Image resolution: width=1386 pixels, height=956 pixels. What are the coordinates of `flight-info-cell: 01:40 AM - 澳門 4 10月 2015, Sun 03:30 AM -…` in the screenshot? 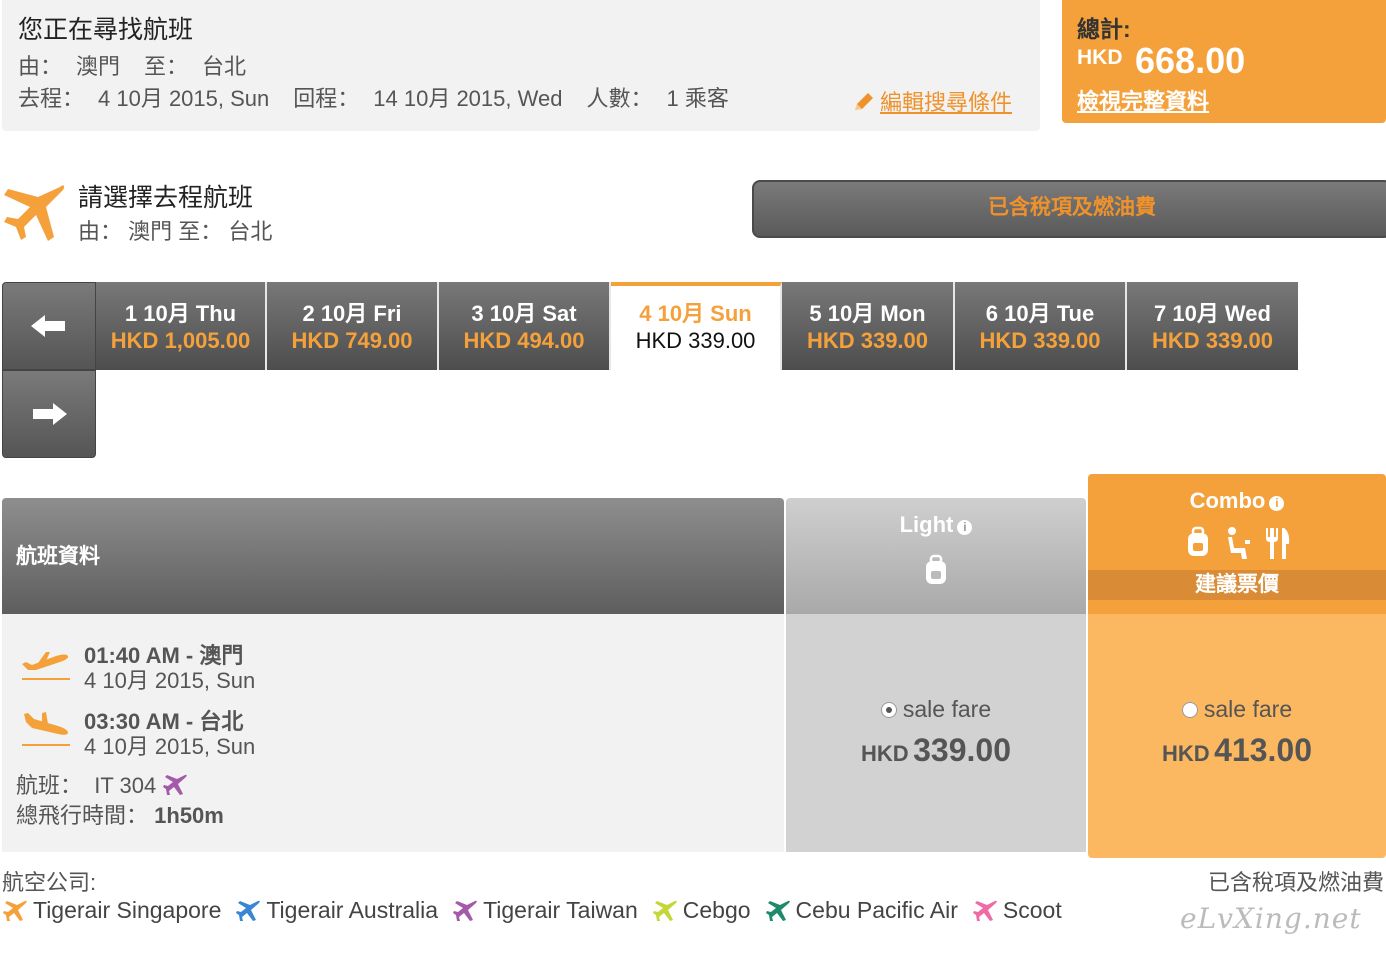 It's located at (393, 733).